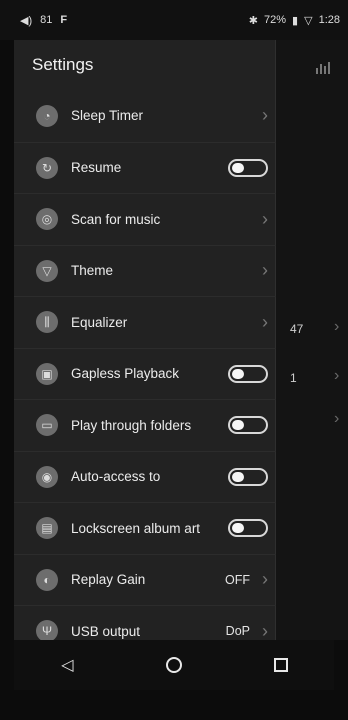 The height and width of the screenshot is (720, 348). I want to click on menu-item-label: Gapless Playback, so click(125, 374).